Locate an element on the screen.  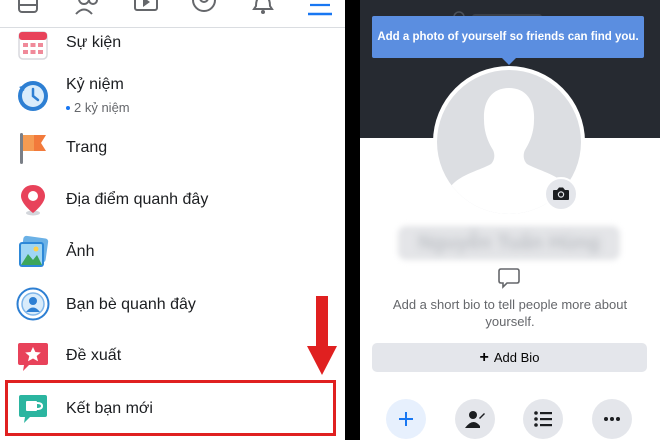
edit-person-icon is located at coordinates (475, 419).